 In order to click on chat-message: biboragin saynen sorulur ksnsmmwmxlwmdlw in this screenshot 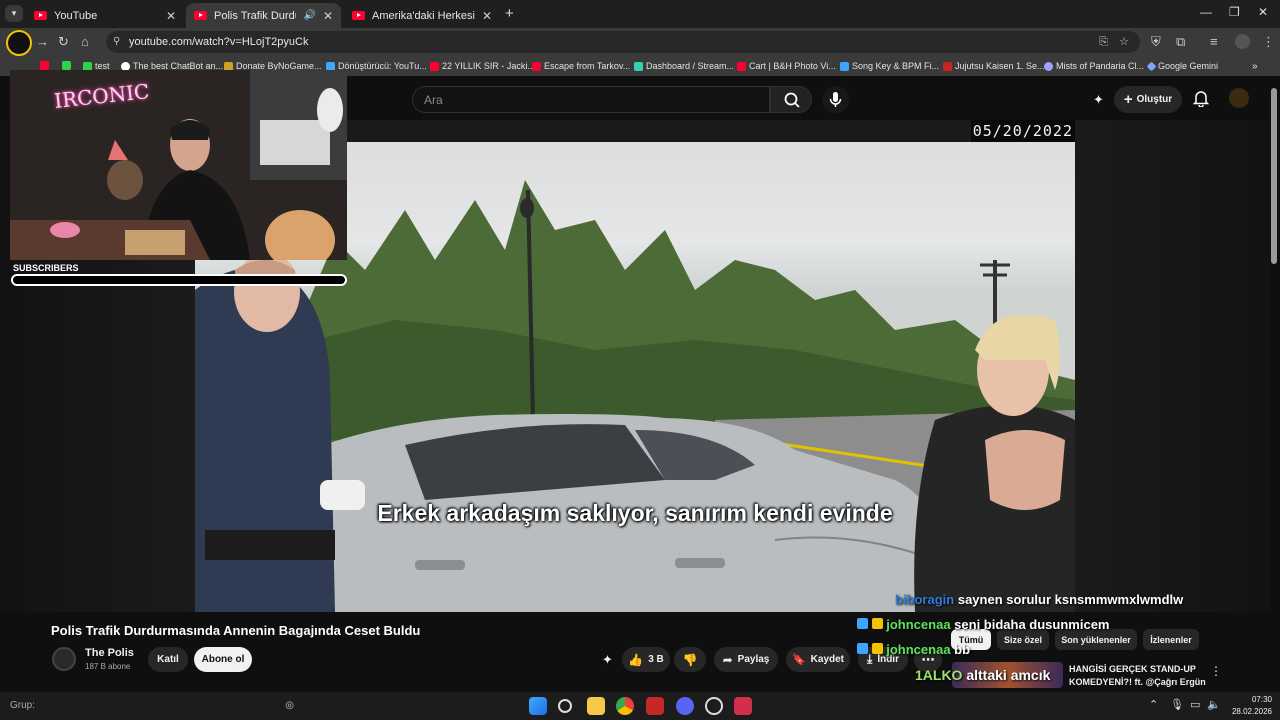, I will do `click(1039, 599)`.